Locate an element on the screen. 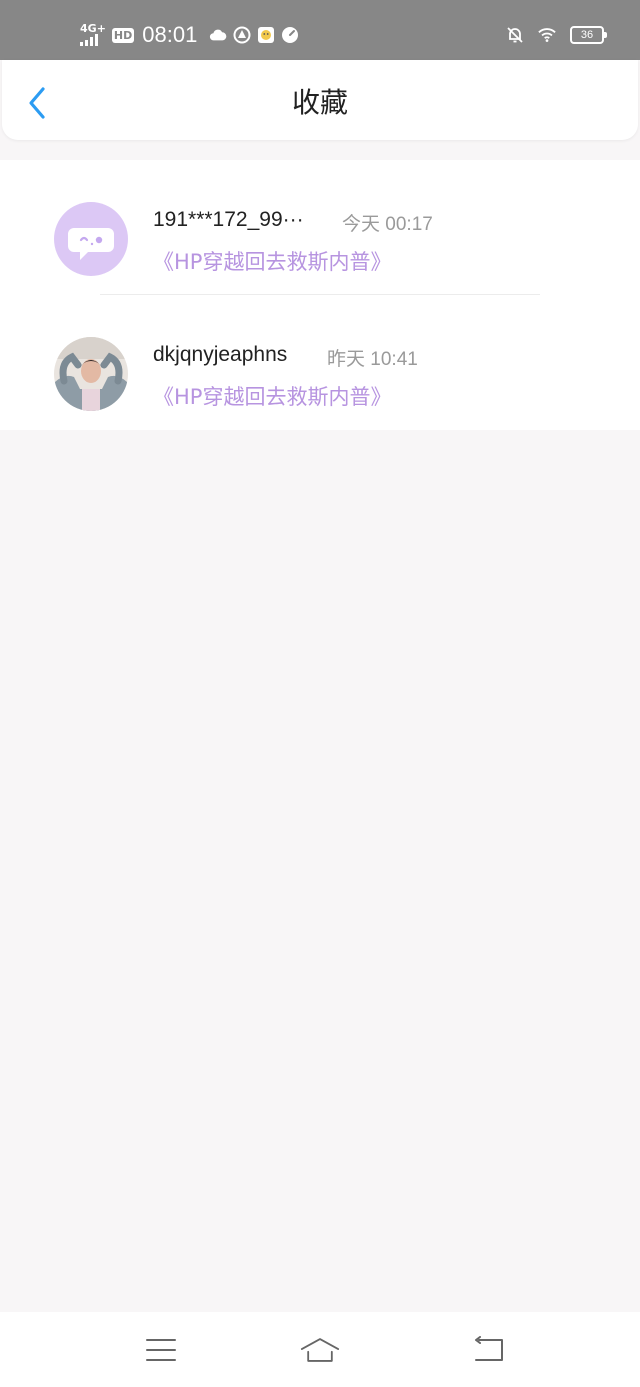  favorite-user-name: 191***172_99··· is located at coordinates (228, 219).